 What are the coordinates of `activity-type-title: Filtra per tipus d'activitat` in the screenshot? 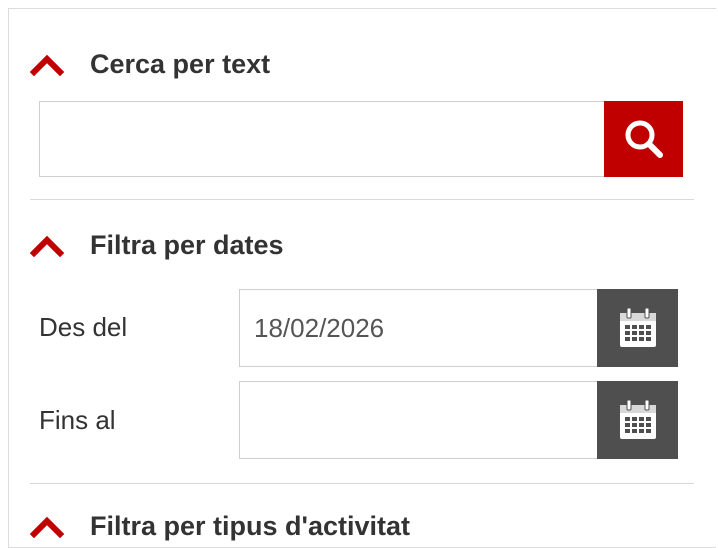 It's located at (250, 525).